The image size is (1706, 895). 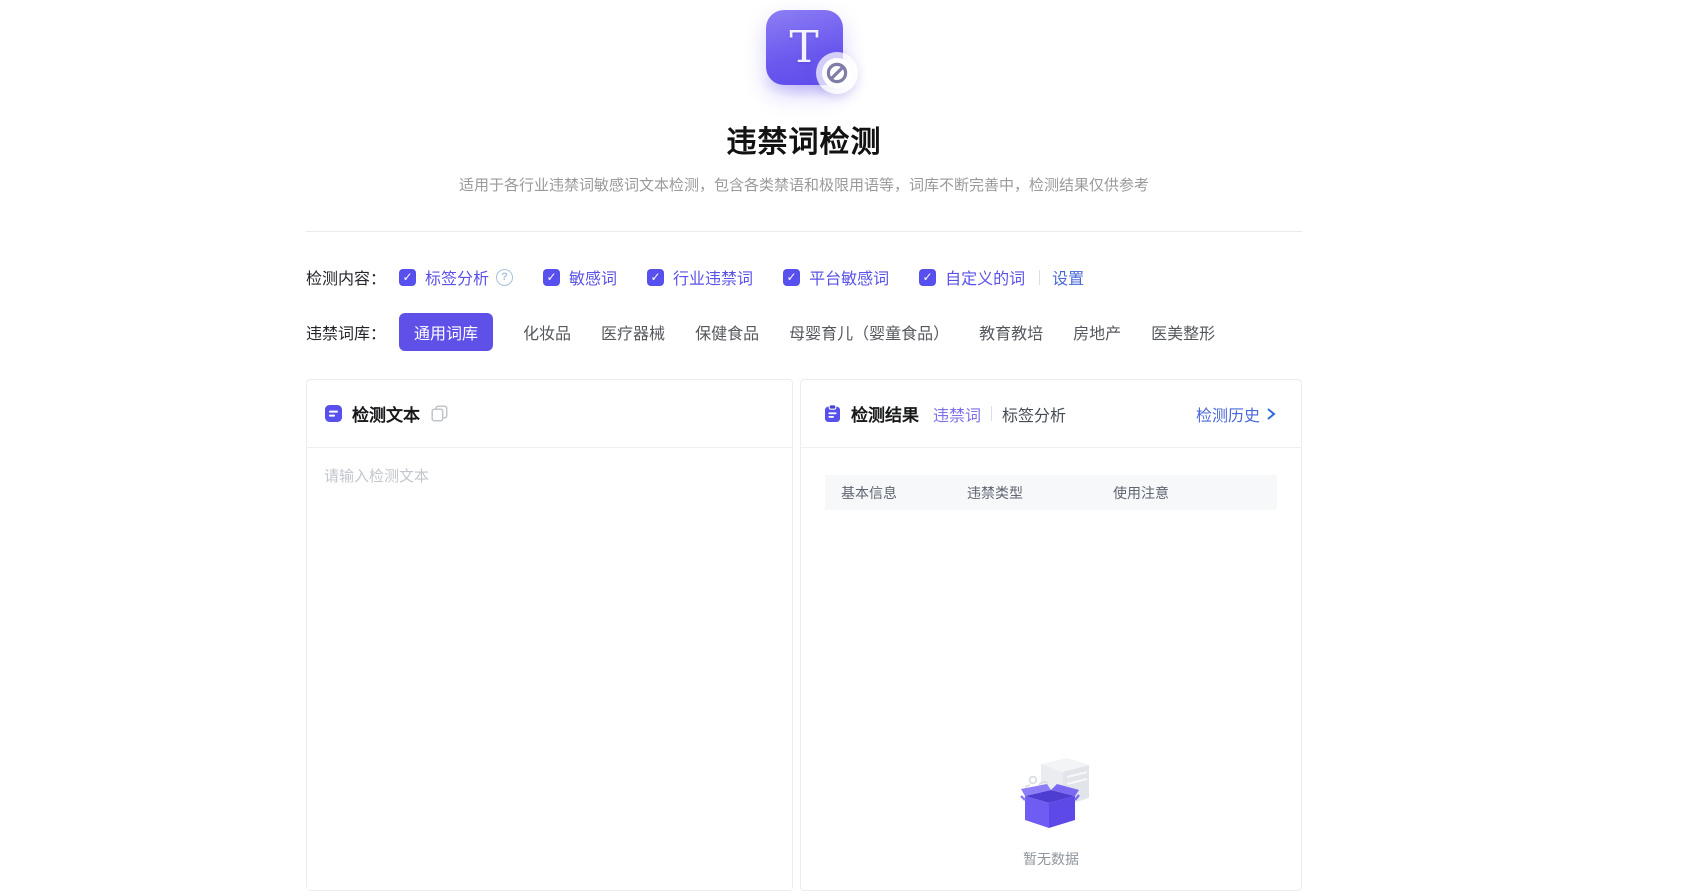 What do you see at coordinates (995, 492) in the screenshot?
I see `column-violation-type: 违禁类型` at bounding box center [995, 492].